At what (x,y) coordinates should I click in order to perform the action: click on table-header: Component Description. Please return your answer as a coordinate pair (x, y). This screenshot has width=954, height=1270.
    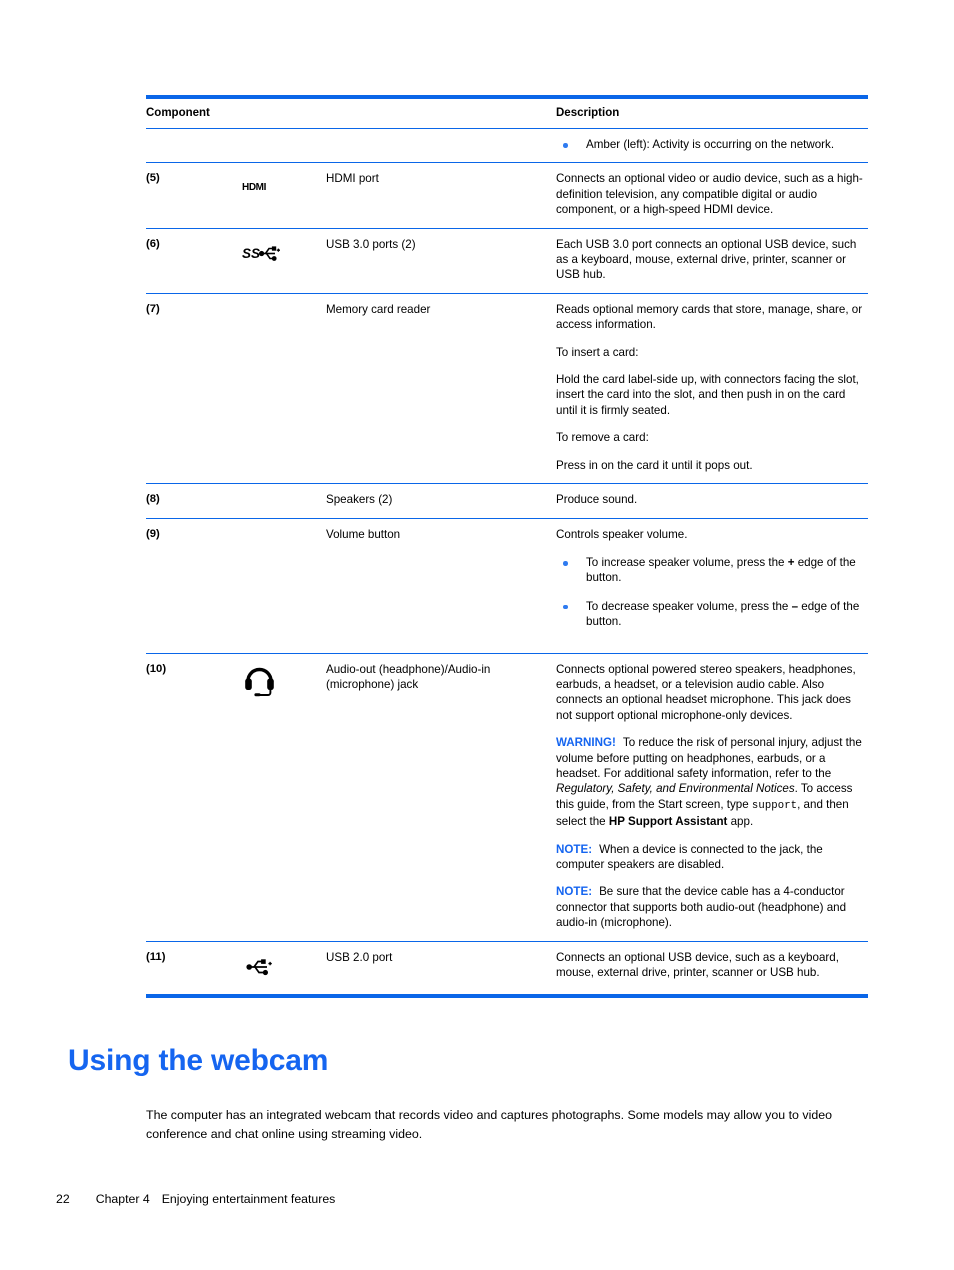
    Looking at the image, I should click on (507, 112).